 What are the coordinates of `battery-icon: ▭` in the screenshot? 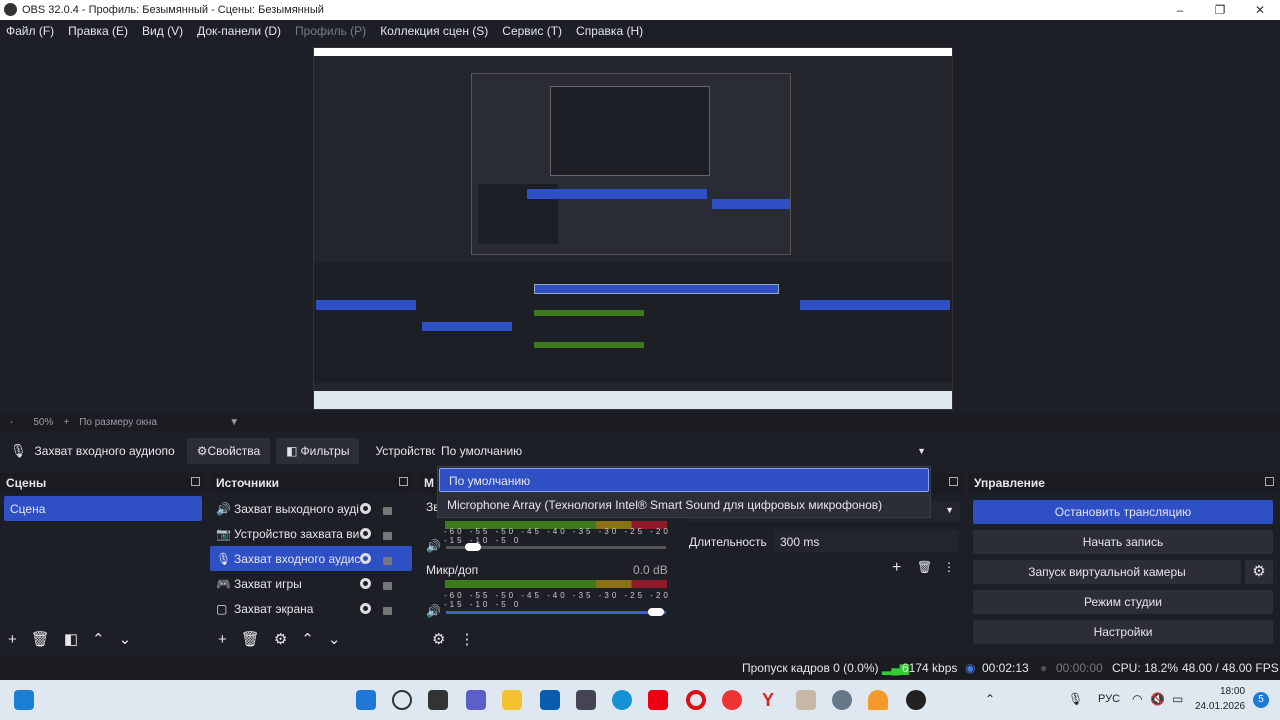 It's located at (1177, 699).